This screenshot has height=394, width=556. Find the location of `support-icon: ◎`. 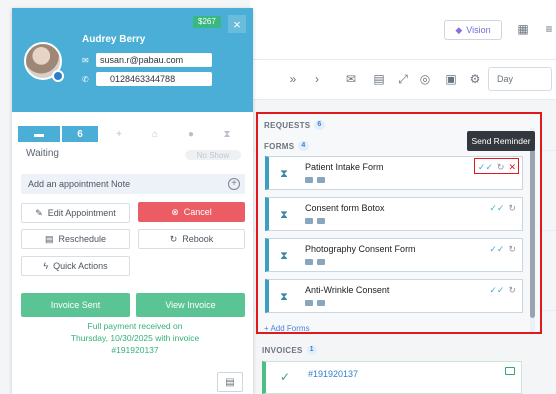

support-icon: ◎ is located at coordinates (425, 79).